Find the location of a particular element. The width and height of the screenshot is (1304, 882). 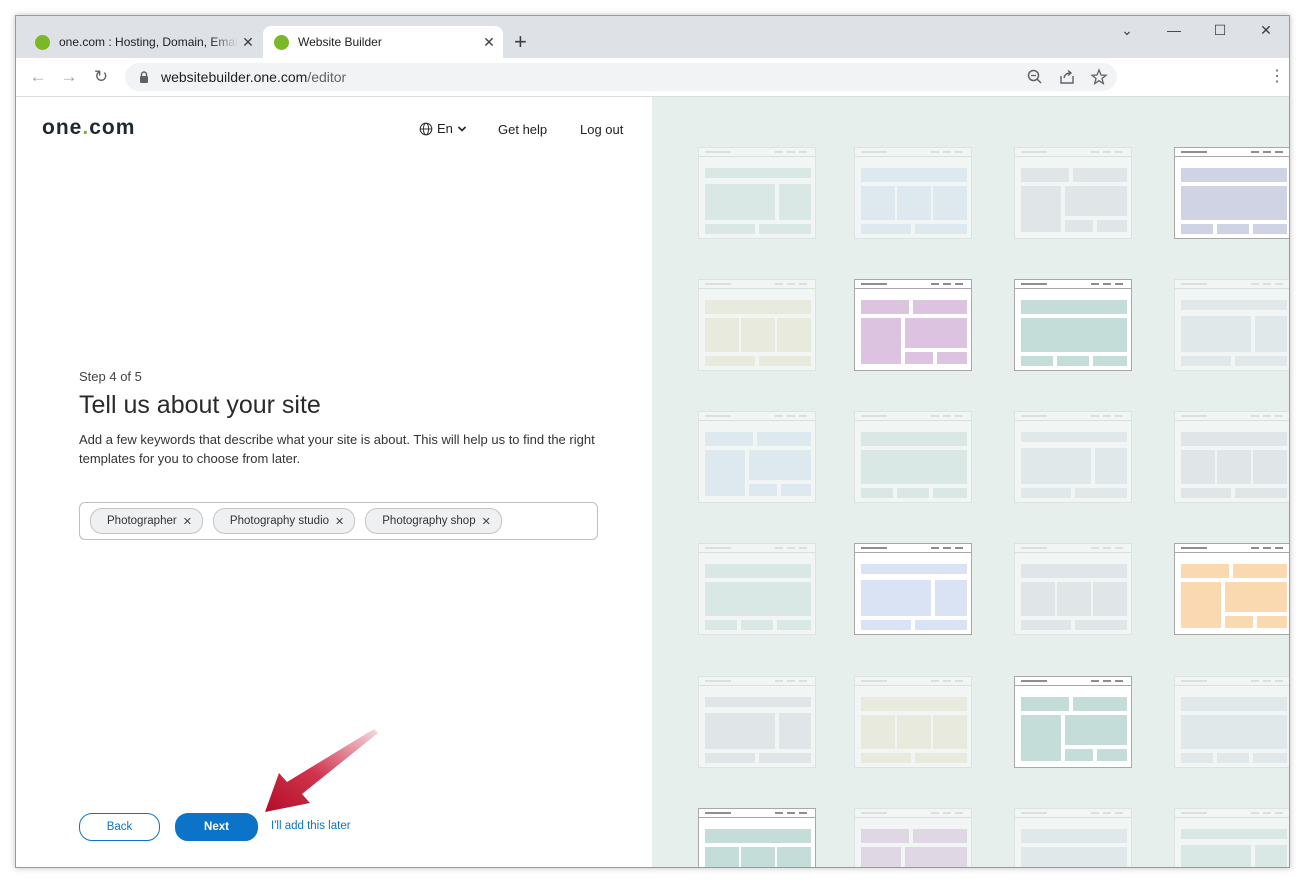

lock-icon is located at coordinates (144, 77).